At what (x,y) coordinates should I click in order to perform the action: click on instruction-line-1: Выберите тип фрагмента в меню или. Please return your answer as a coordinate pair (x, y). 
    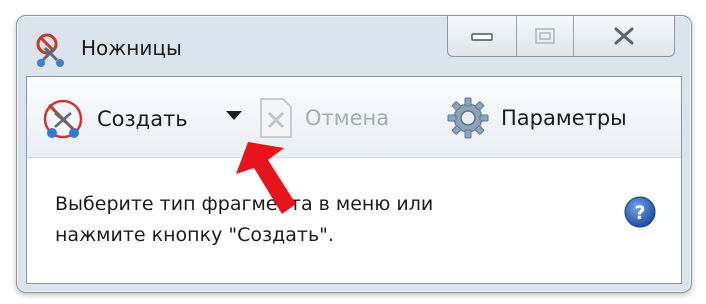
    Looking at the image, I should click on (244, 204).